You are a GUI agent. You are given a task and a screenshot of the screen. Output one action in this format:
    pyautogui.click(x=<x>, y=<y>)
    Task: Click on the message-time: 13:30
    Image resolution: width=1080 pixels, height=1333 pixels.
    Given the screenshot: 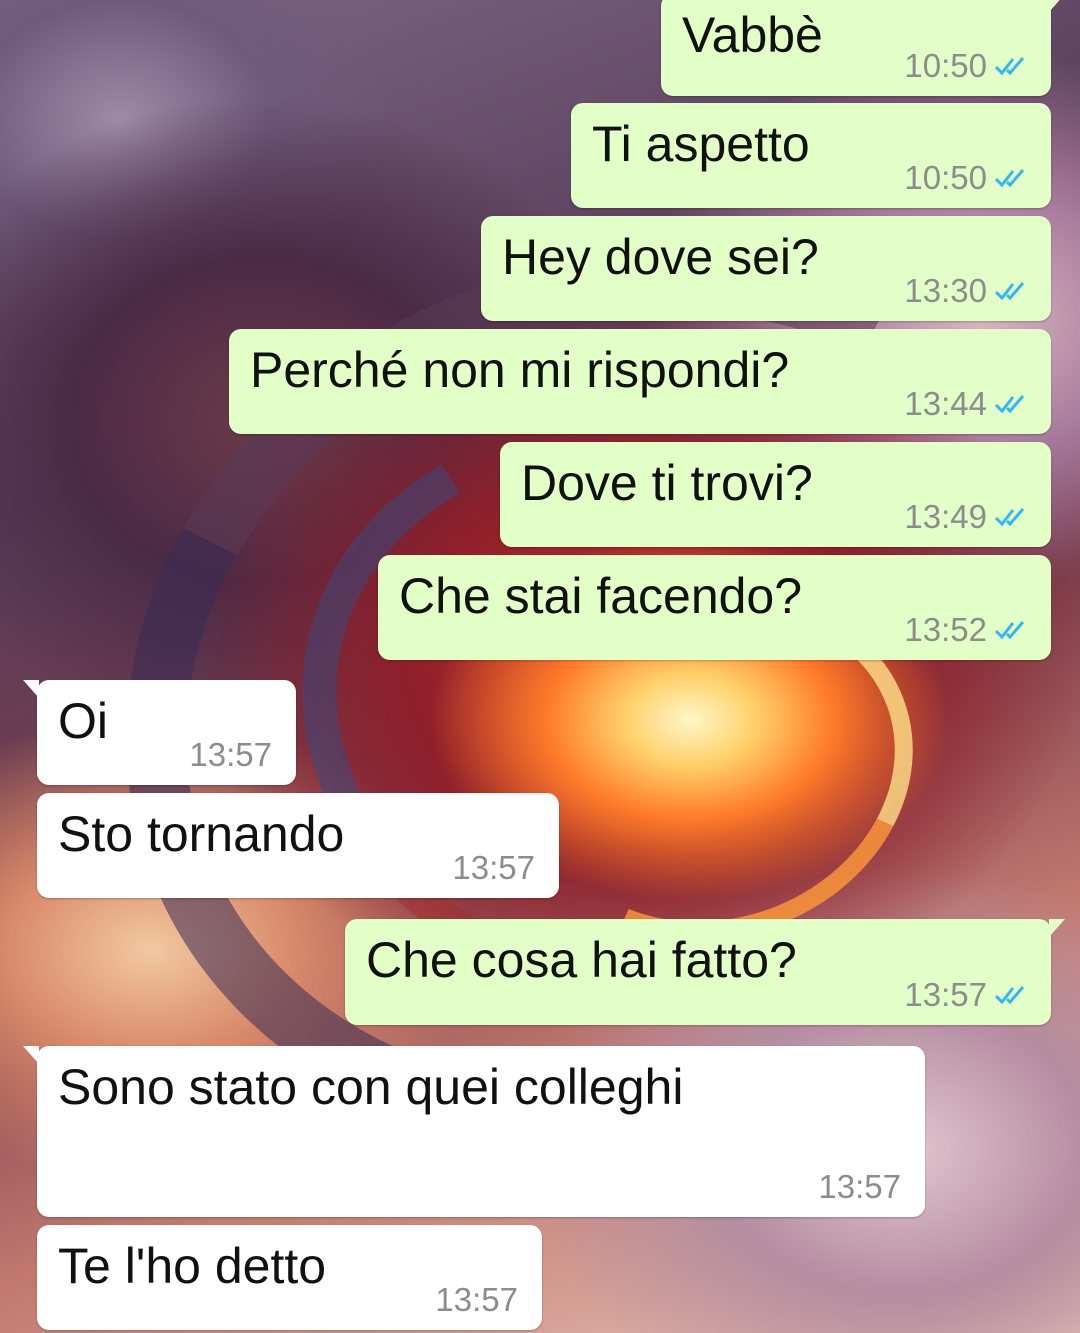 What is the action you would take?
    pyautogui.click(x=945, y=290)
    